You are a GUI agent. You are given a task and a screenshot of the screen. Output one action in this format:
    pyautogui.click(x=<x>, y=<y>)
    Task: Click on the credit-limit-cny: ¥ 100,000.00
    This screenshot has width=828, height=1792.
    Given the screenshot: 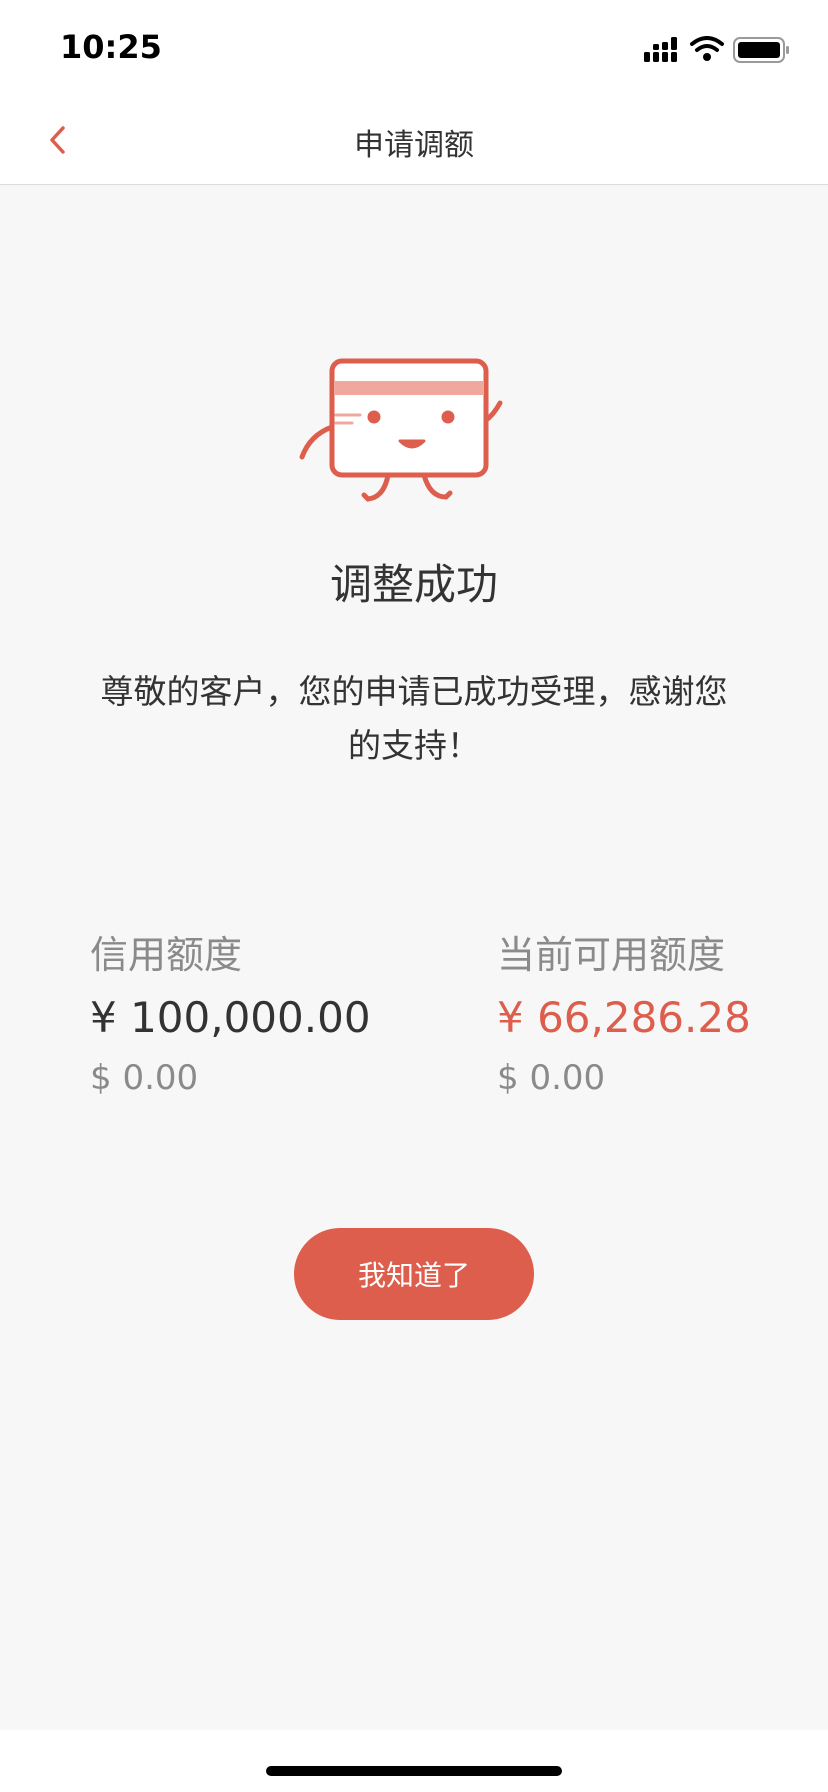 What is the action you would take?
    pyautogui.click(x=230, y=1017)
    